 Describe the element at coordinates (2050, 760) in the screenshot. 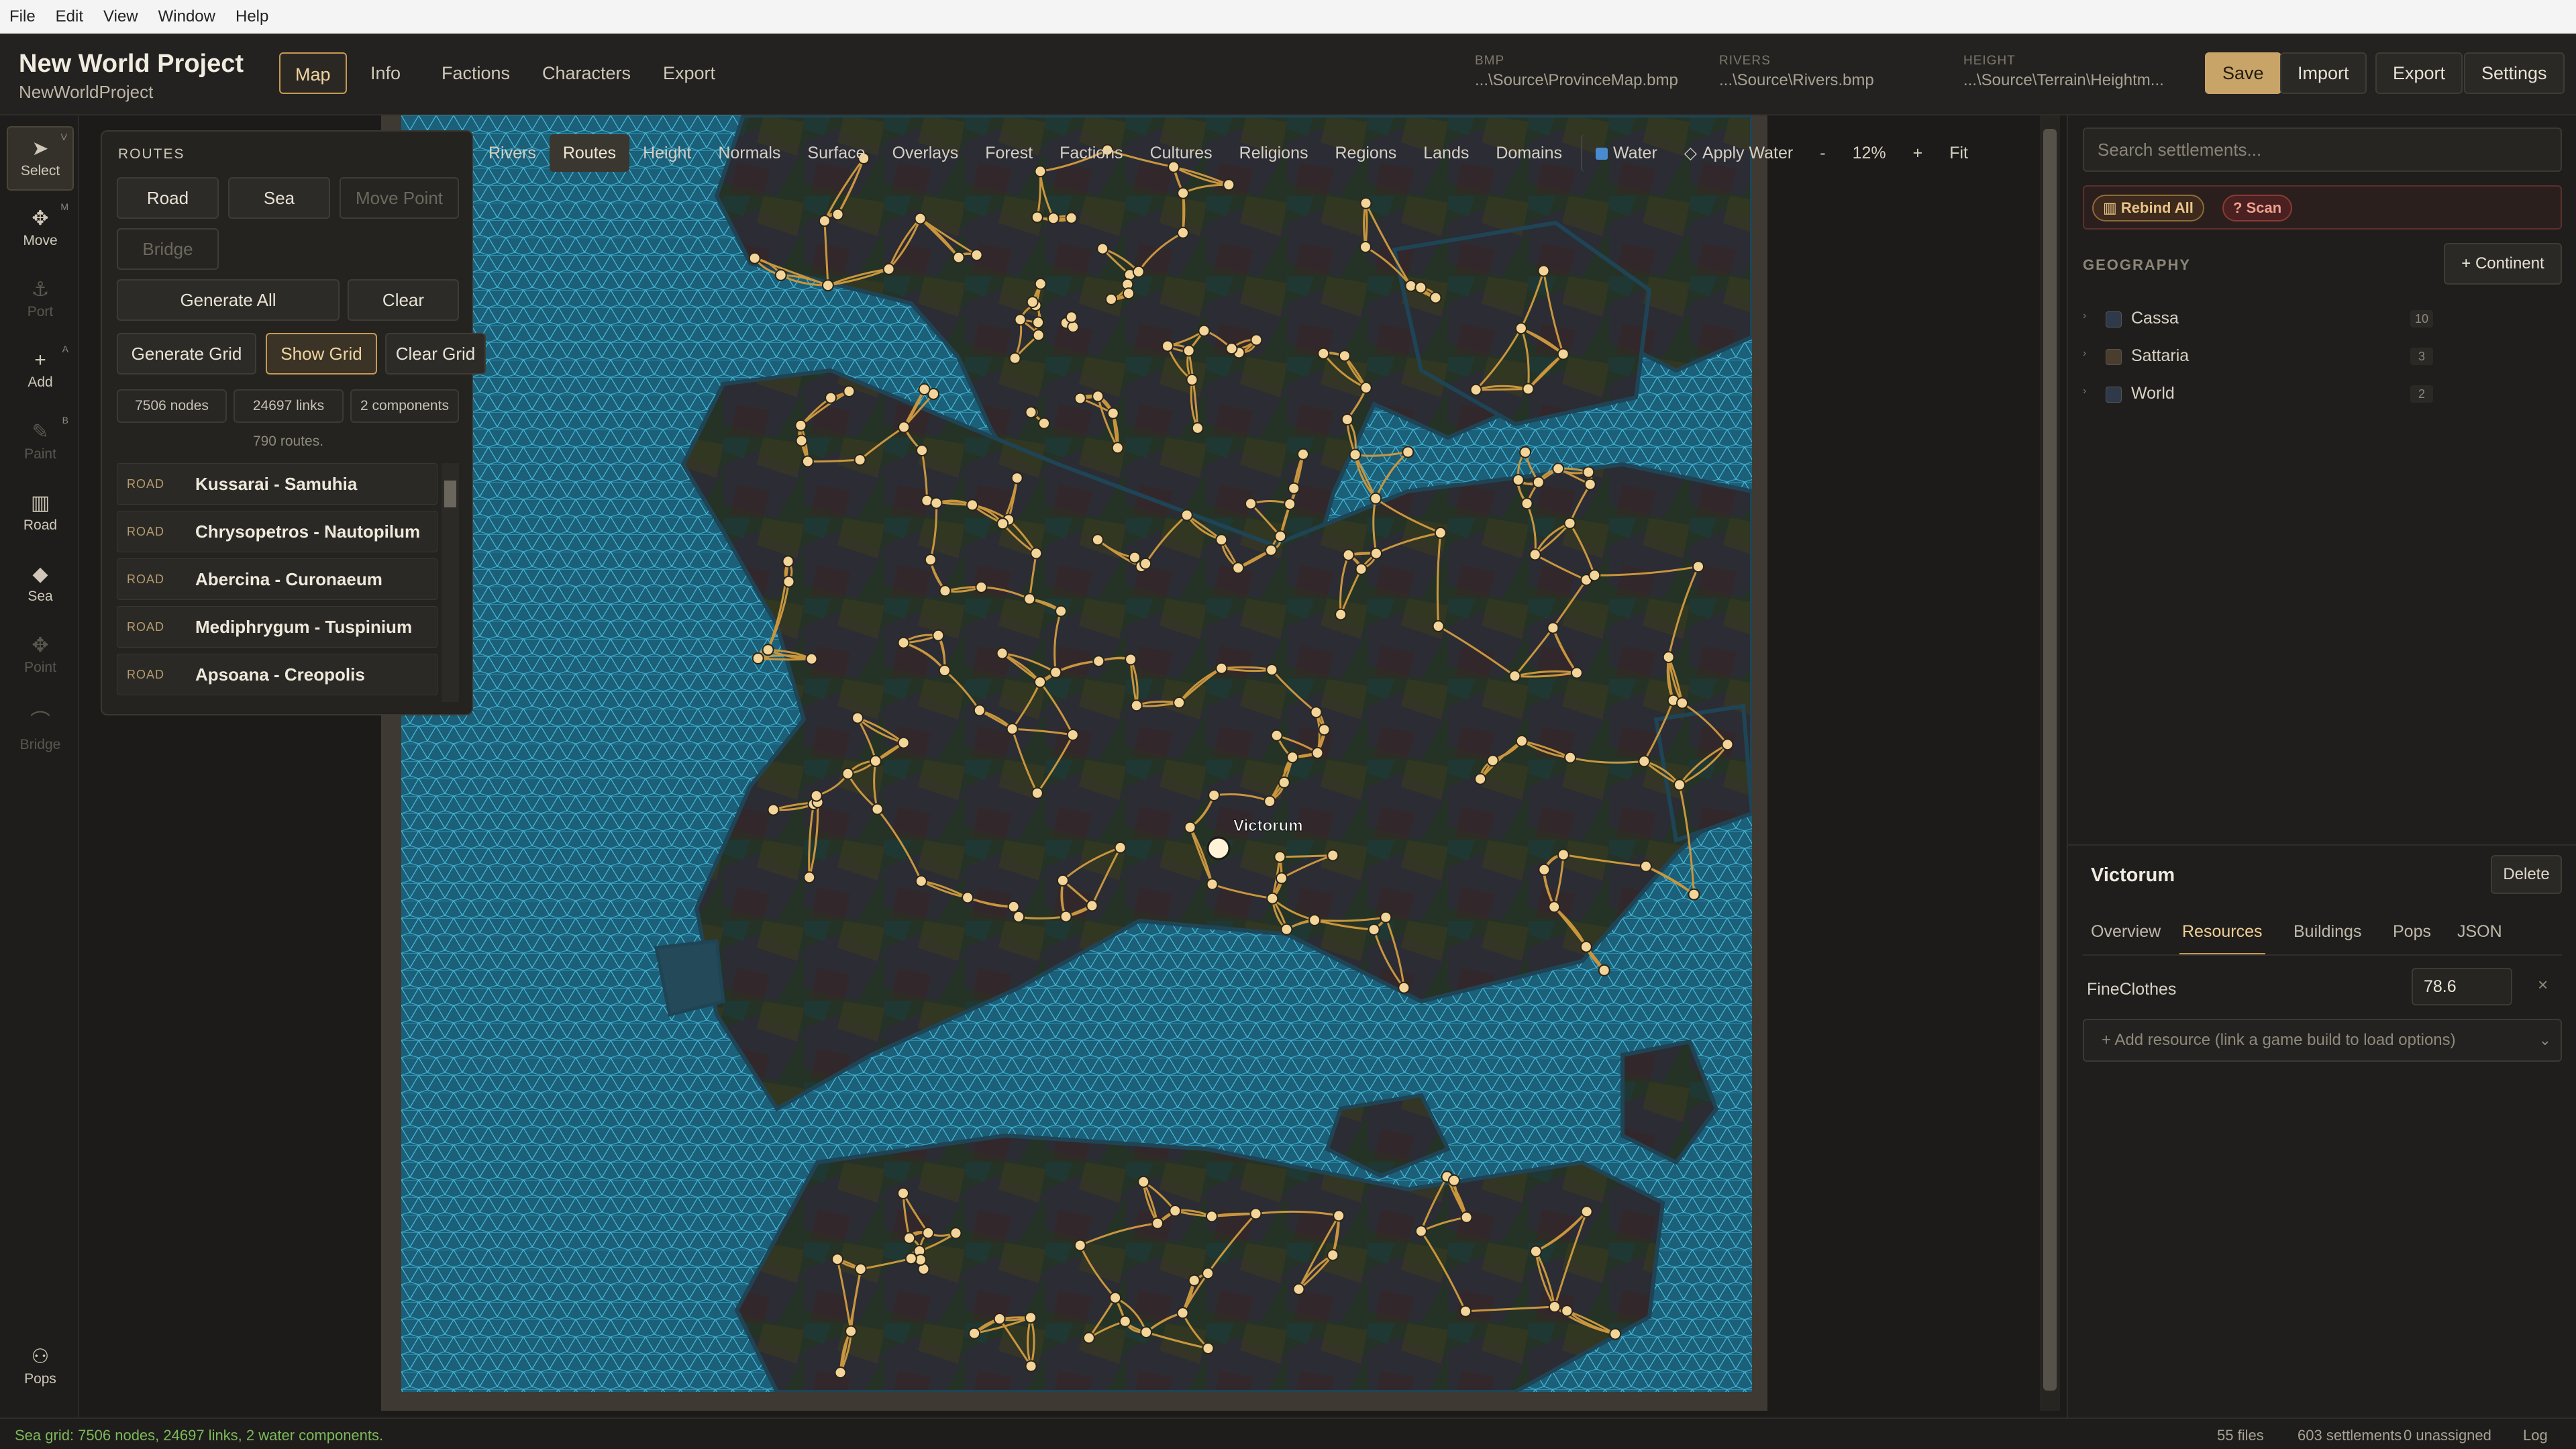

I see `map-scrollbar-thumb` at that location.